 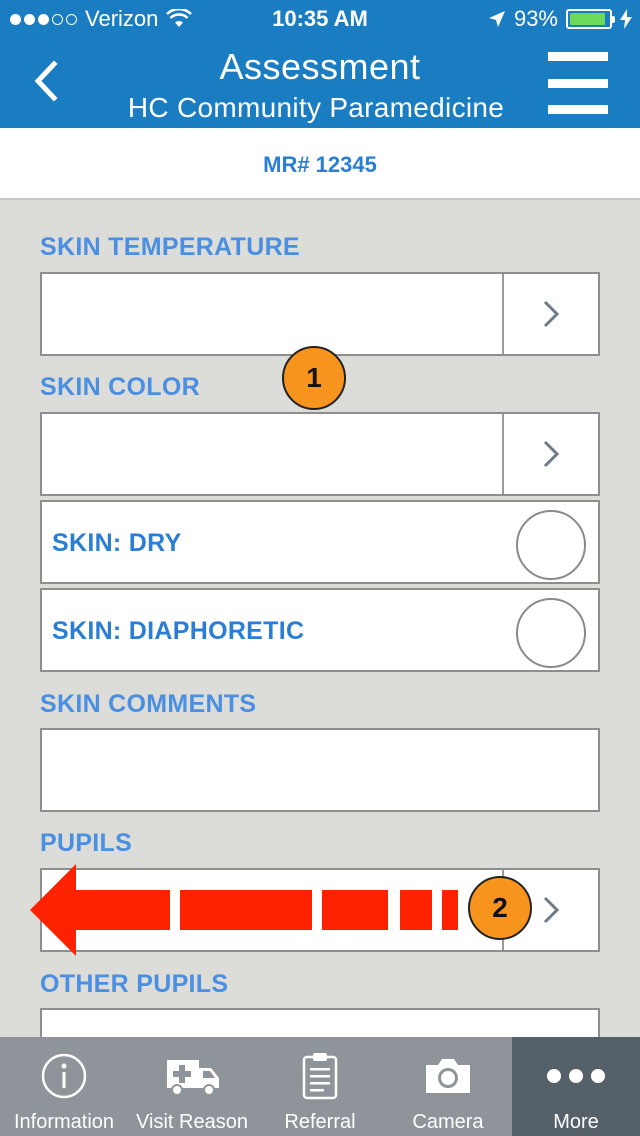 What do you see at coordinates (320, 770) in the screenshot?
I see `skin-comments-field` at bounding box center [320, 770].